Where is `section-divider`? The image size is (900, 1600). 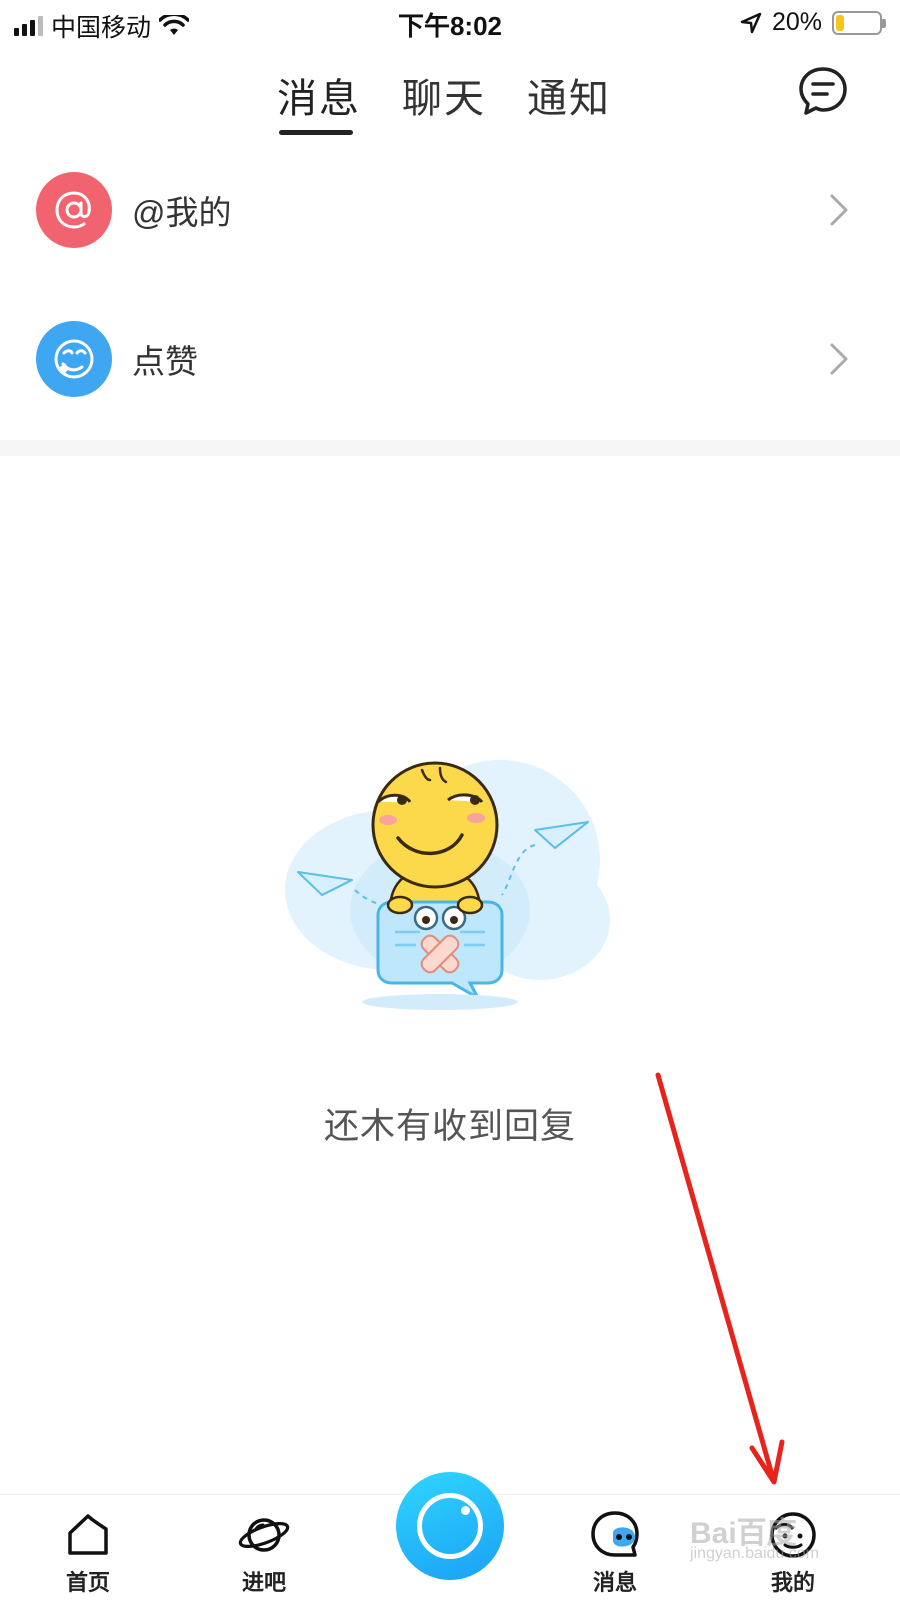 section-divider is located at coordinates (450, 448).